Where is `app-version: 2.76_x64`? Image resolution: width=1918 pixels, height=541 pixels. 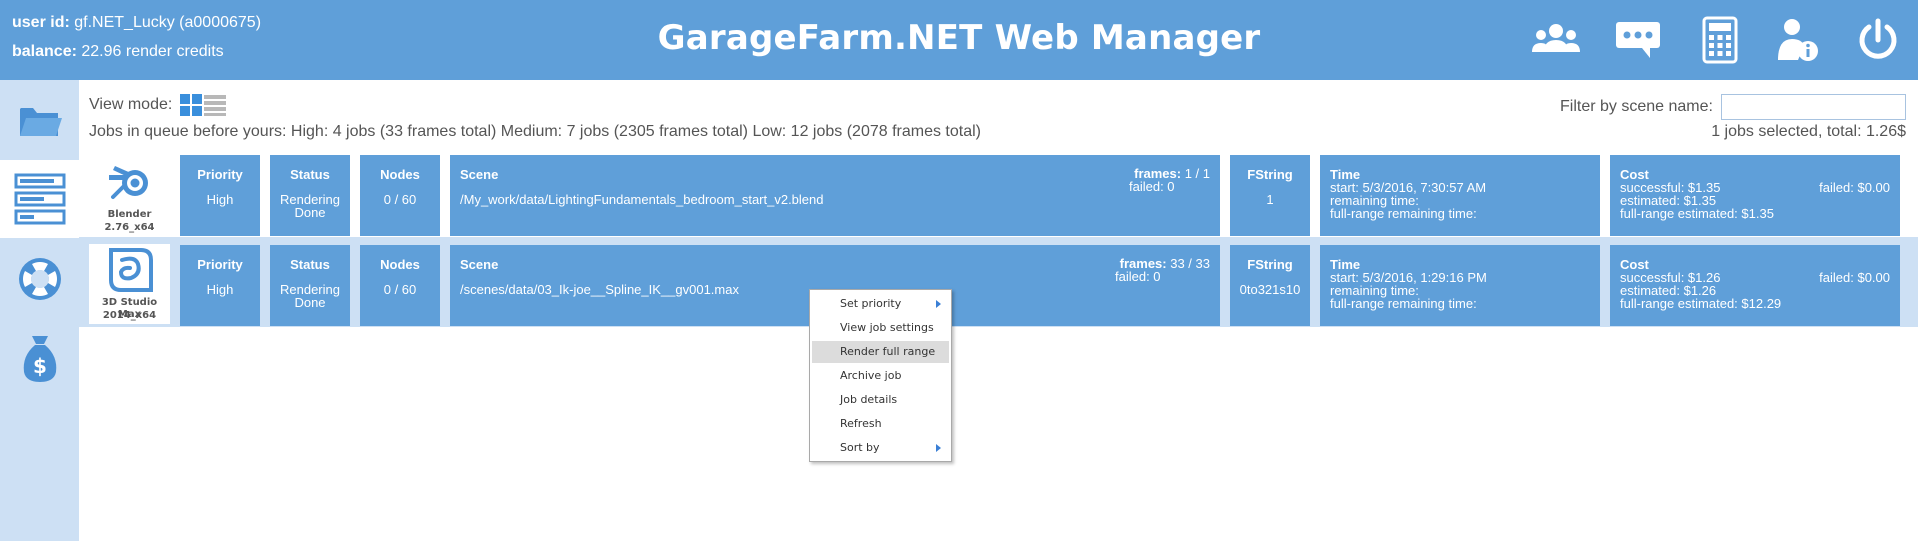 app-version: 2.76_x64 is located at coordinates (129, 227).